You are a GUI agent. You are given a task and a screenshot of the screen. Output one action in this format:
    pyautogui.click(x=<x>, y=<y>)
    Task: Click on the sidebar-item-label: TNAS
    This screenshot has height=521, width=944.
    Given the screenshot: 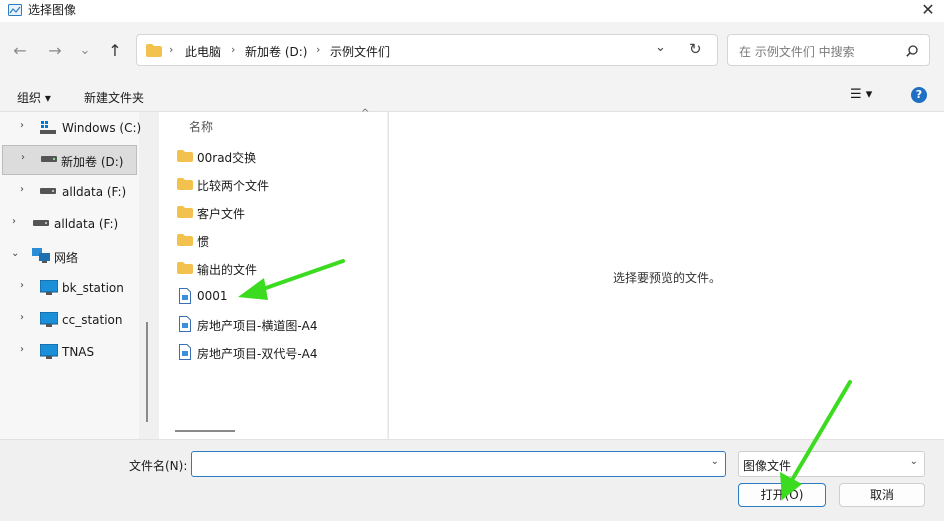 What is the action you would take?
    pyautogui.click(x=78, y=352)
    